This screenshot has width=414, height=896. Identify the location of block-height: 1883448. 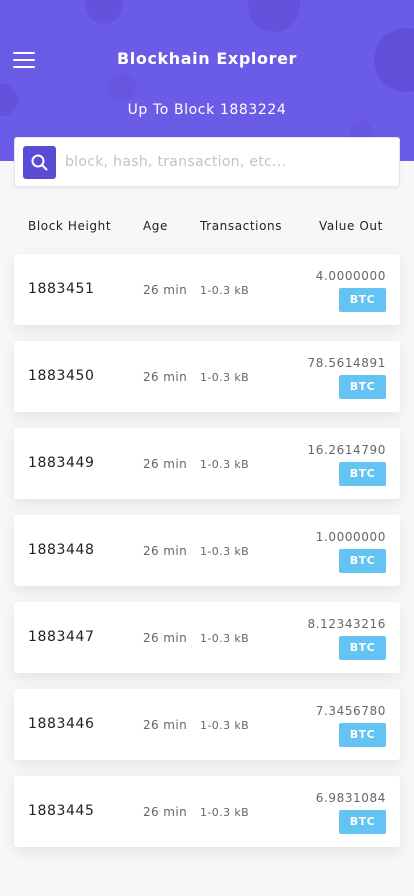
(61, 550).